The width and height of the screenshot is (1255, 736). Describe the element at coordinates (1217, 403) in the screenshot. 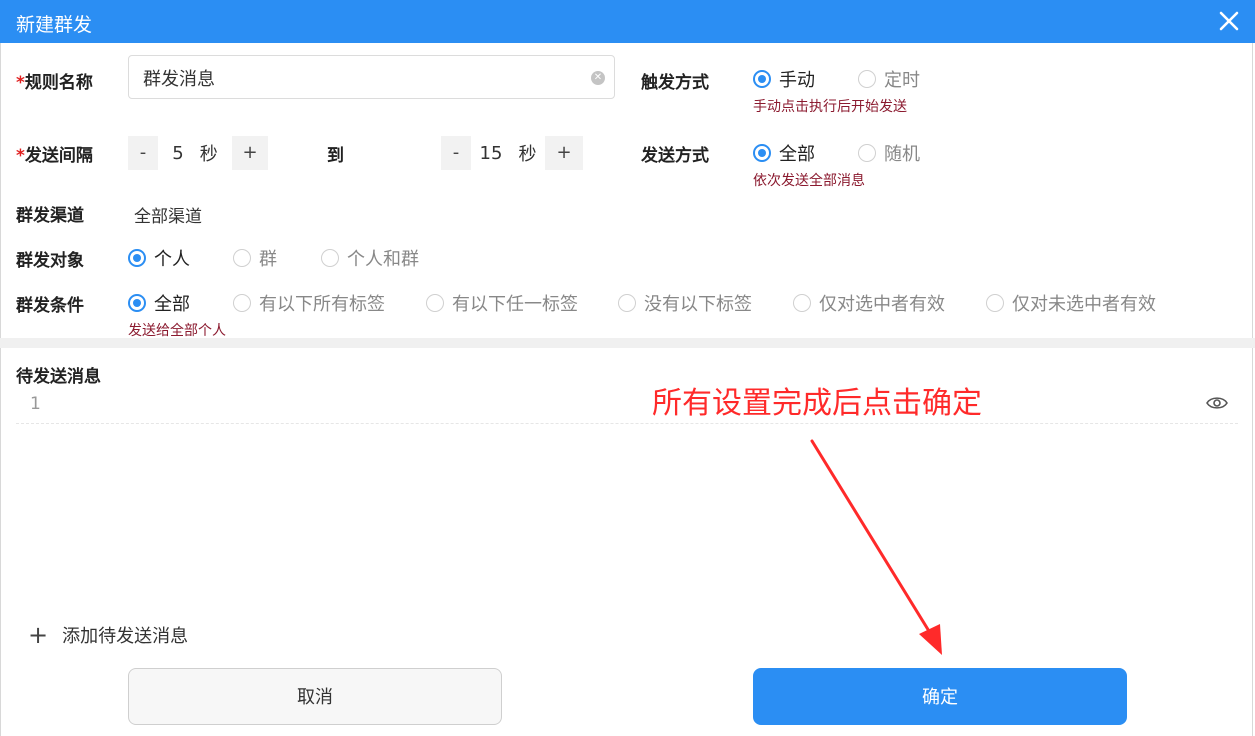

I see `eye-icon` at that location.